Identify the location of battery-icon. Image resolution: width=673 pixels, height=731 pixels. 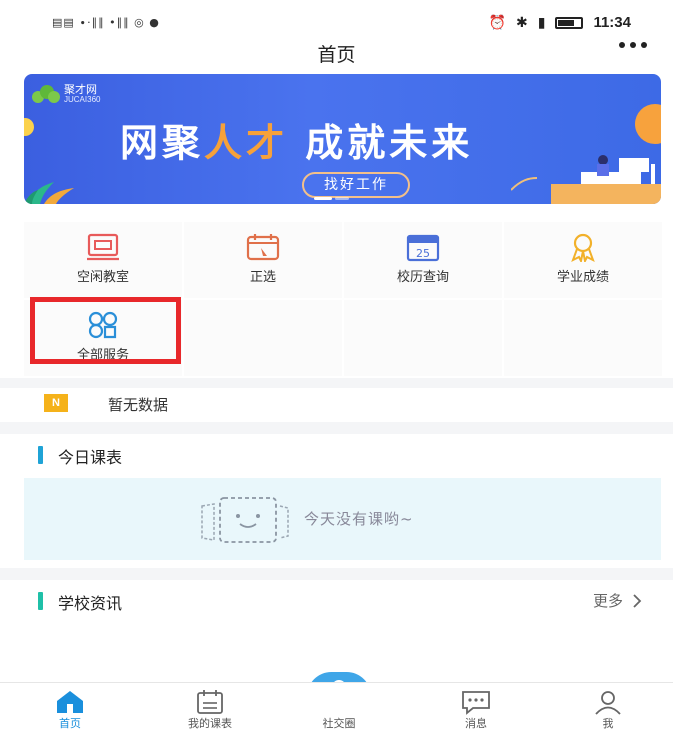
(569, 22).